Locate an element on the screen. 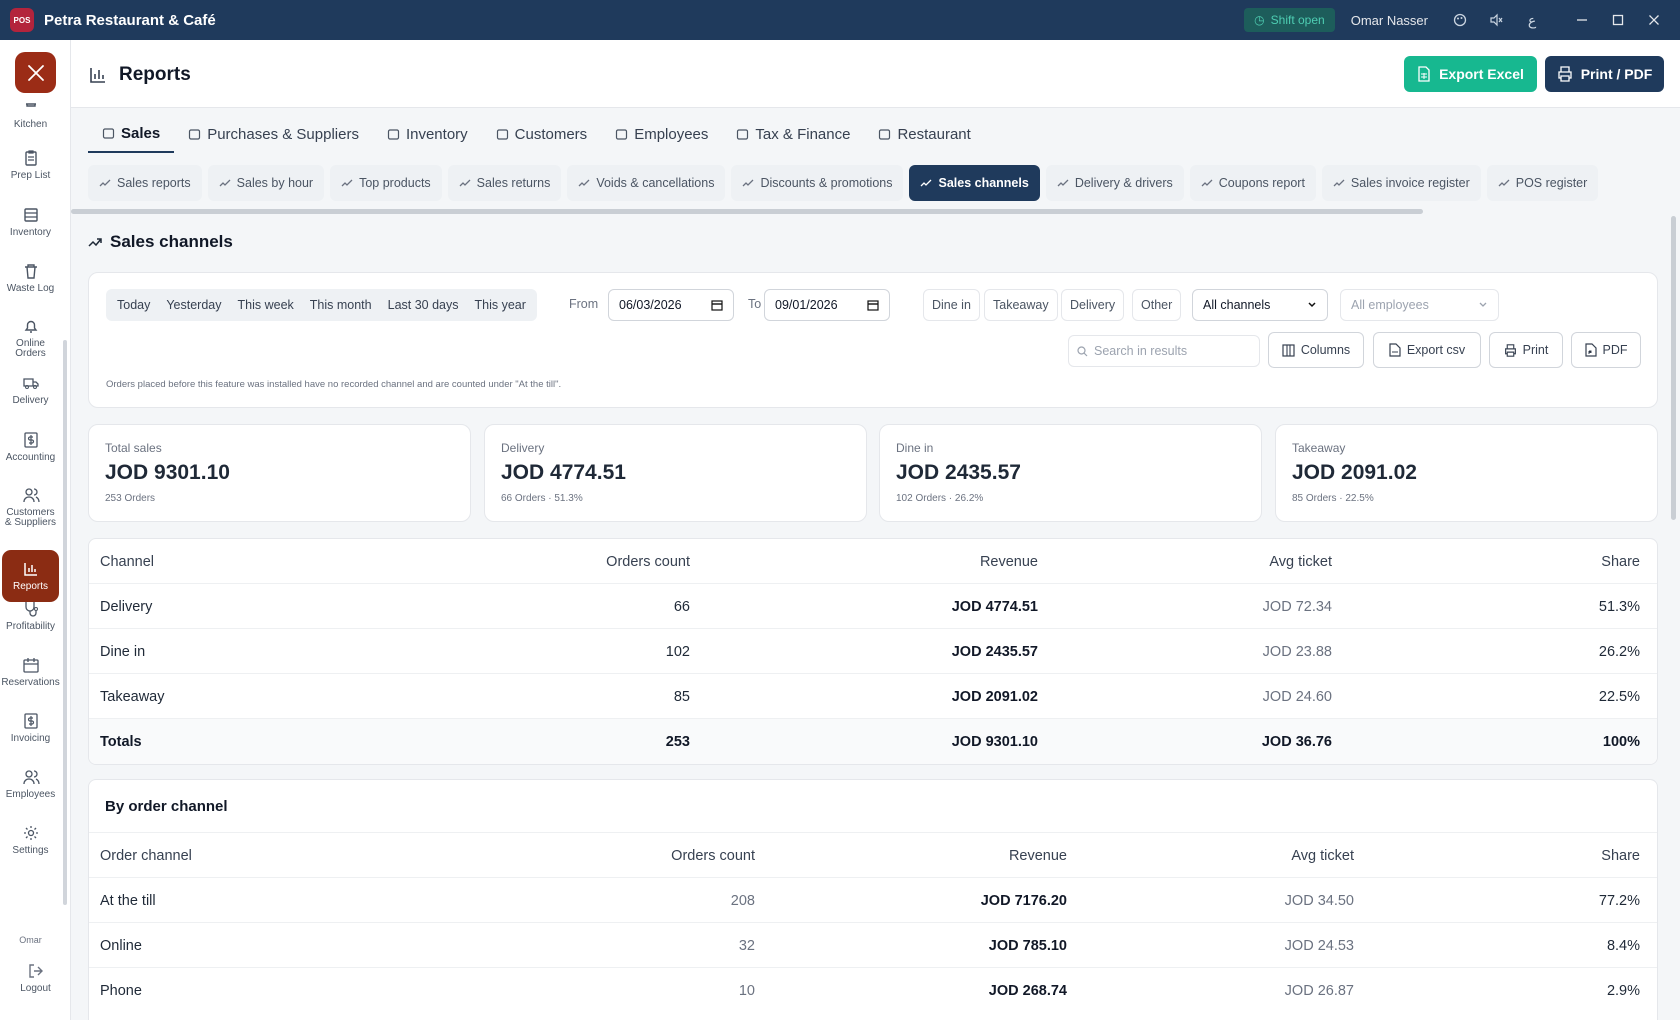  tab-purchases-suppliers: Purchases & Suppliers is located at coordinates (273, 134).